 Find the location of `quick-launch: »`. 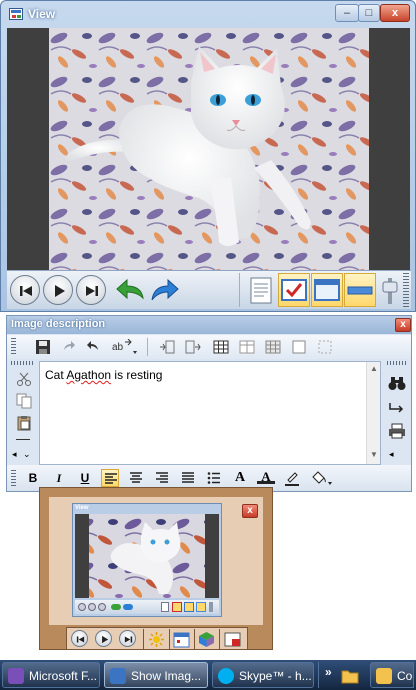

quick-launch: » is located at coordinates (342, 675).